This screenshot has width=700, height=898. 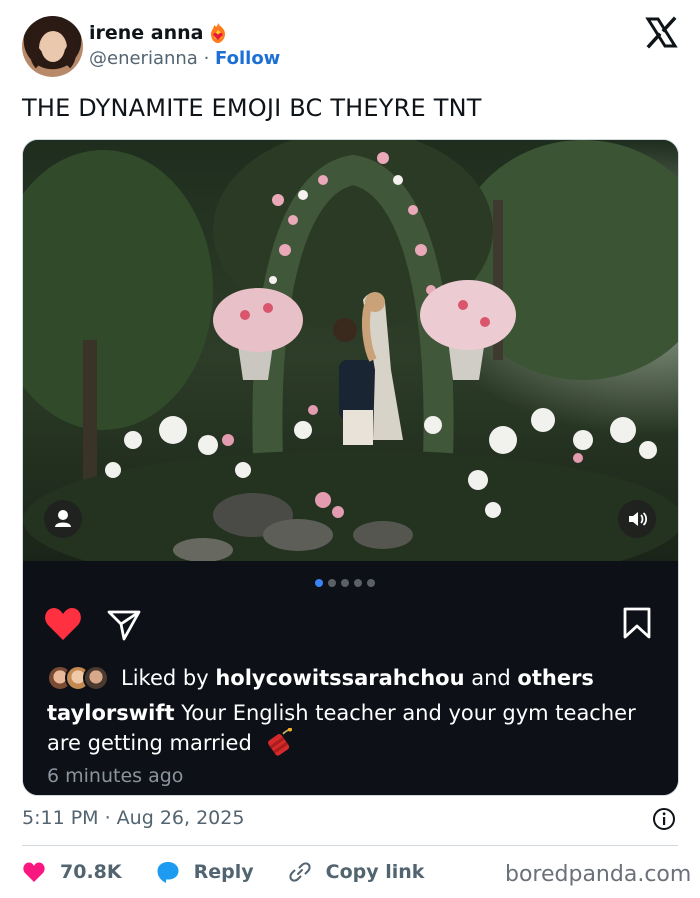 I want to click on reply-button: Reply, so click(x=205, y=872).